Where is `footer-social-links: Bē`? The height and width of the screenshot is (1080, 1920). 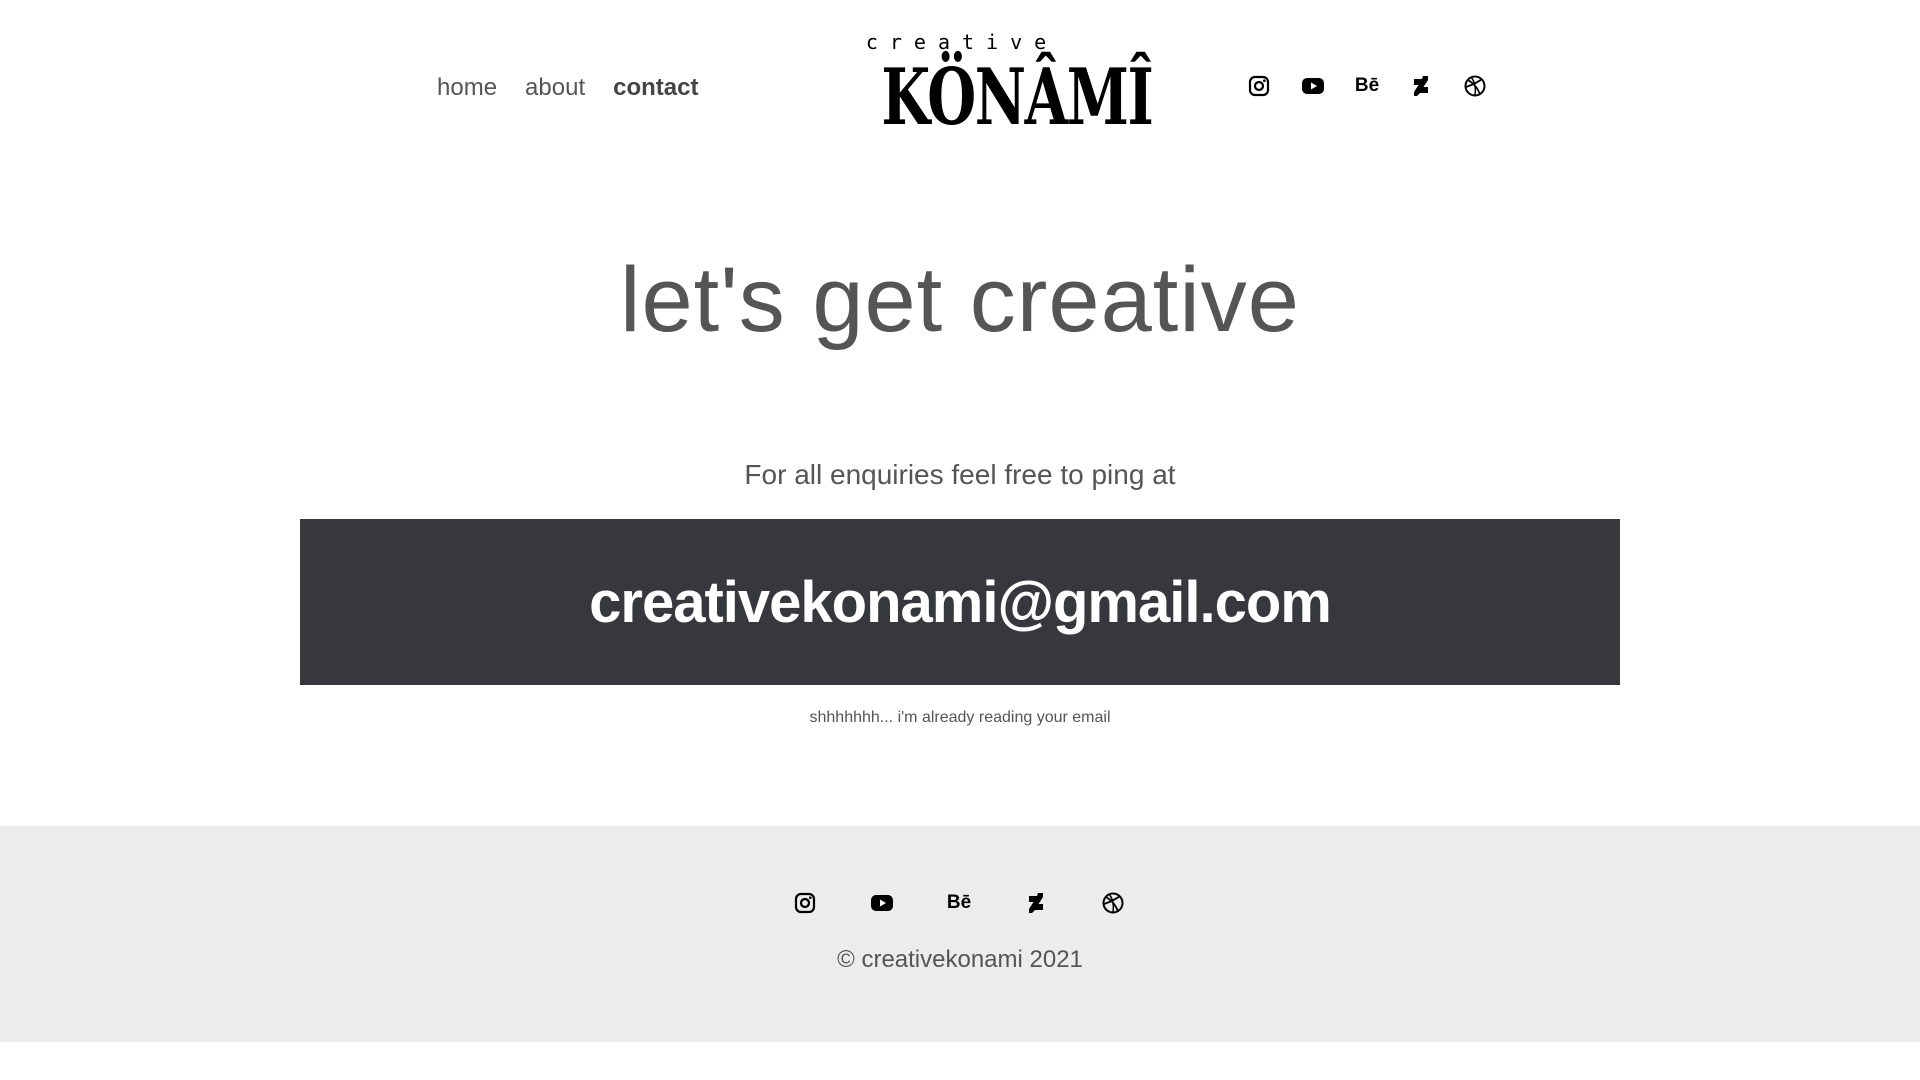 footer-social-links: Bē is located at coordinates (959, 903).